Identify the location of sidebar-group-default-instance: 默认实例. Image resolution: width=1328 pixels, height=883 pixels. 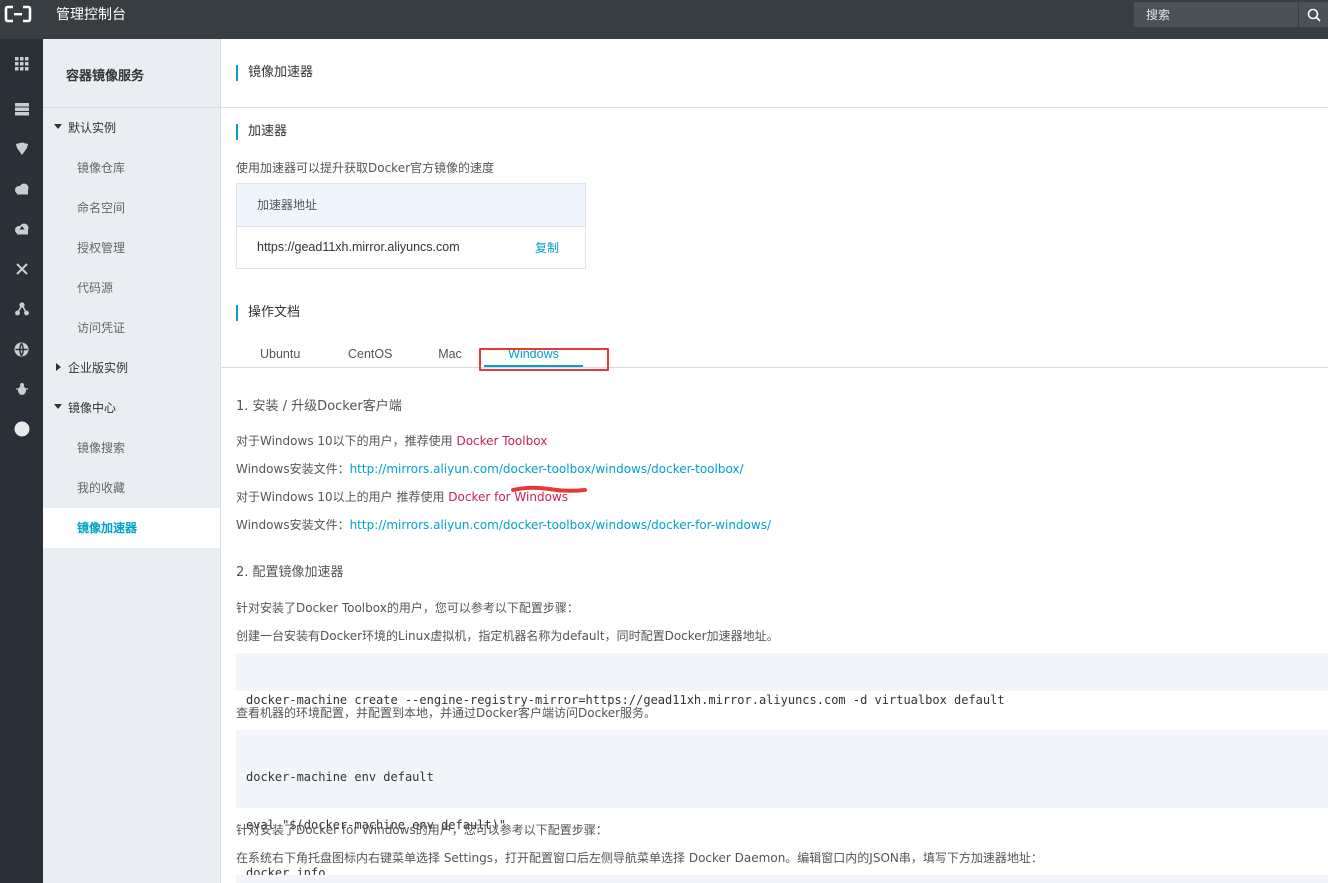
(131, 128).